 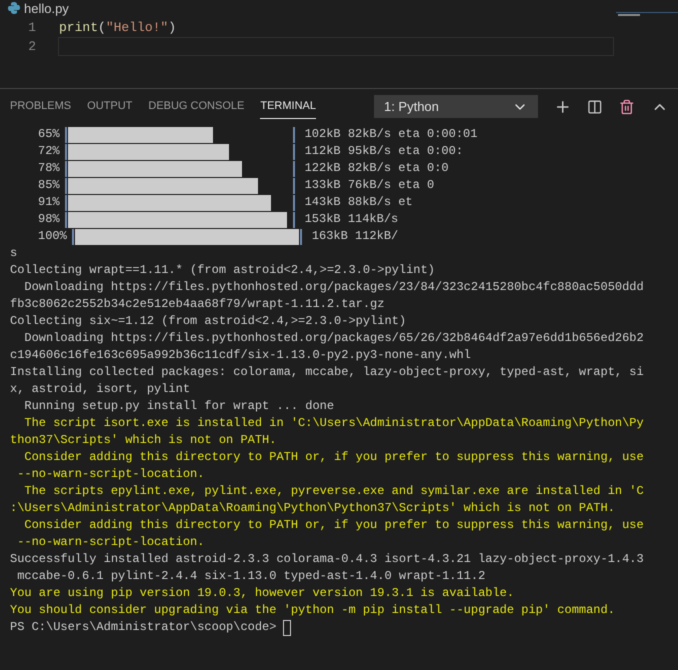 What do you see at coordinates (626, 106) in the screenshot?
I see `trash-icon` at bounding box center [626, 106].